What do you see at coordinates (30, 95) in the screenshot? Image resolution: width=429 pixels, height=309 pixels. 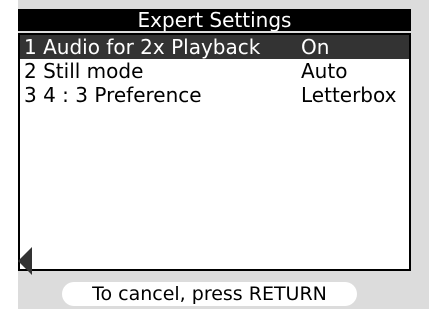 I see `menu-item-number: 3` at bounding box center [30, 95].